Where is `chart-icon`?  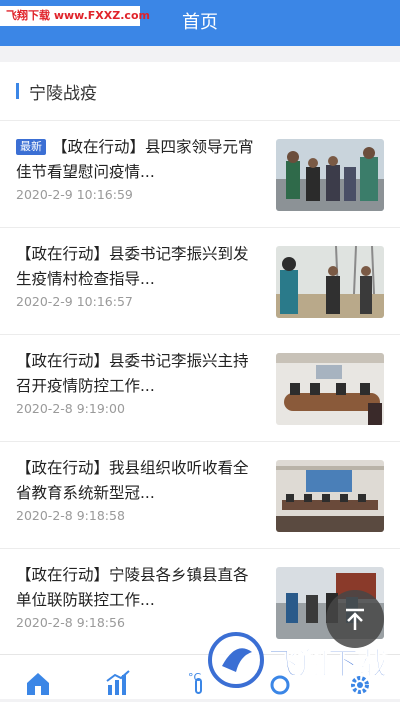 chart-icon is located at coordinates (118, 683).